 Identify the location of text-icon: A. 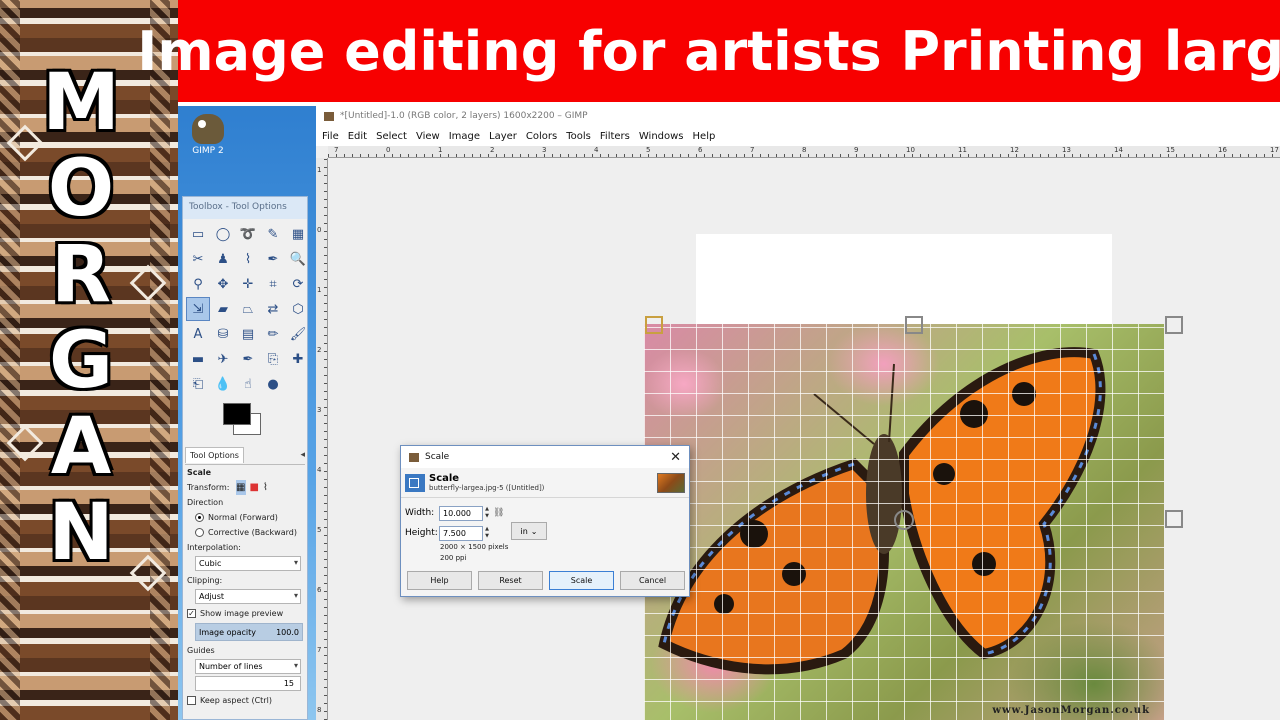
(198, 334).